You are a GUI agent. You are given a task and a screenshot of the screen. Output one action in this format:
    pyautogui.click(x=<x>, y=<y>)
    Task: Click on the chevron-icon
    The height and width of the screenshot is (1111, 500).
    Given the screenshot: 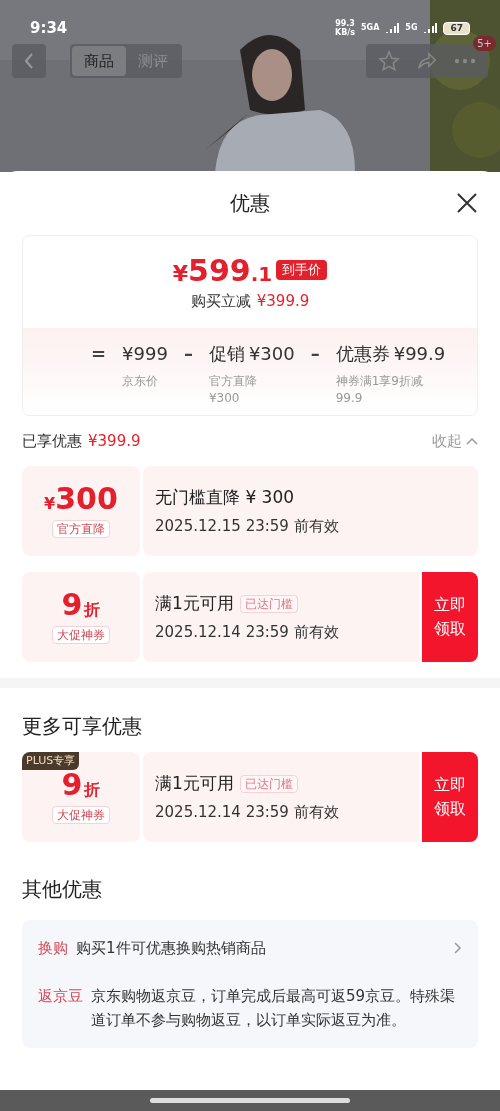 What is the action you would take?
    pyautogui.click(x=472, y=441)
    